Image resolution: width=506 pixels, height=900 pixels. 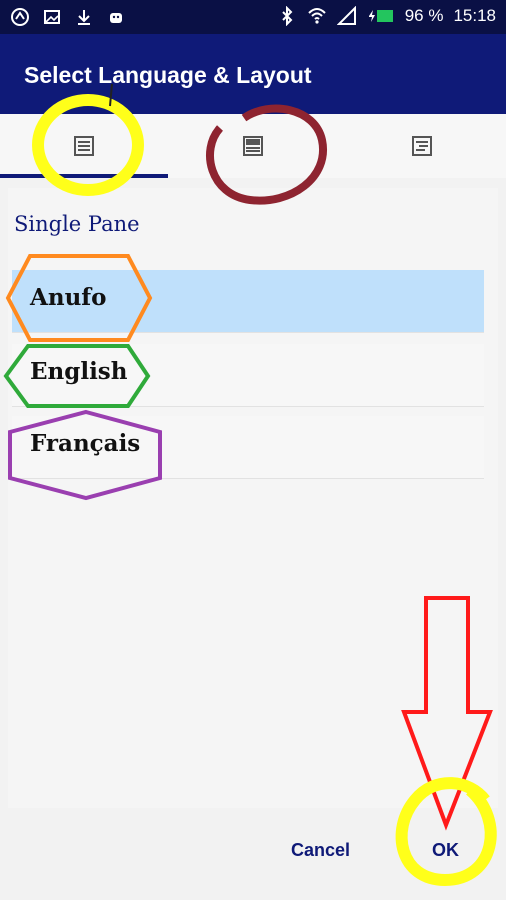 I want to click on two-pane-icon, so click(x=253, y=146).